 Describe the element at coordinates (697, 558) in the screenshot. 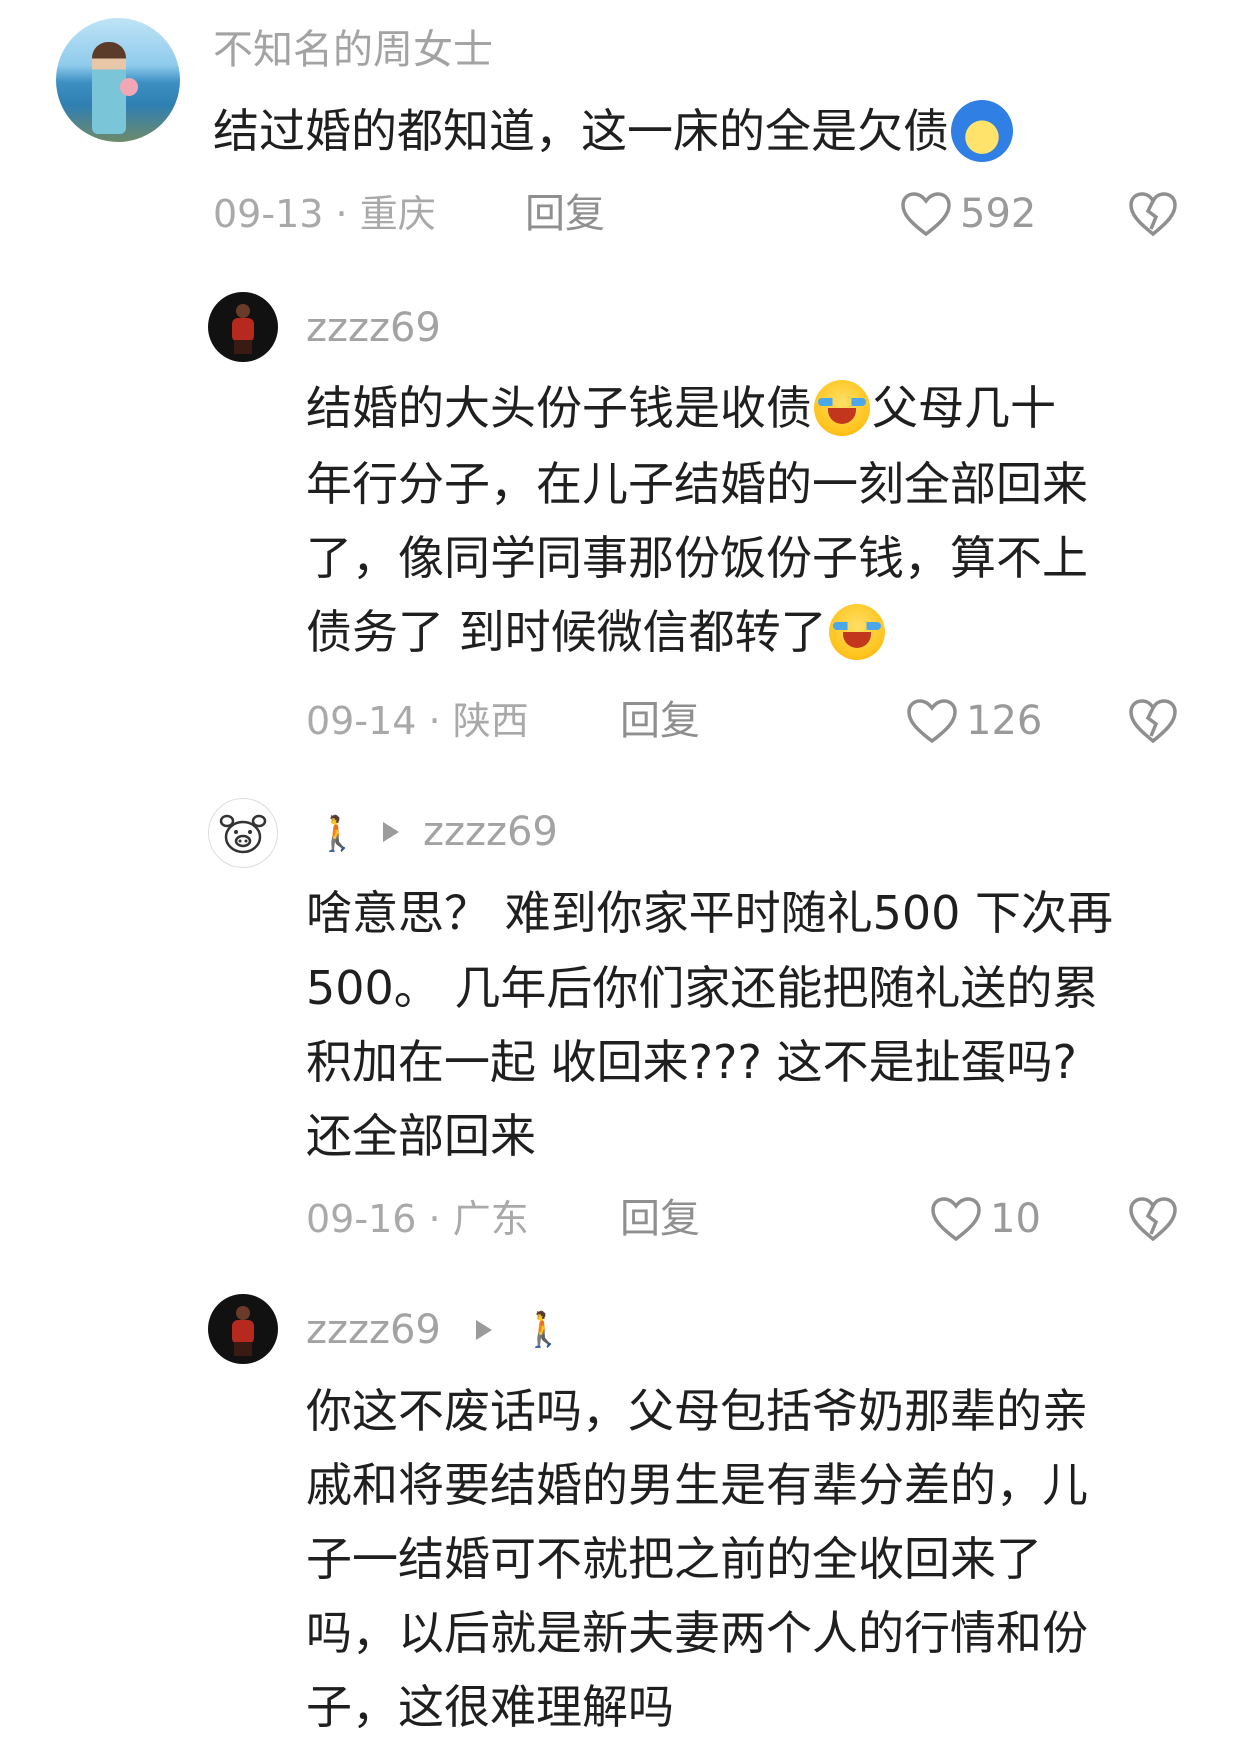

I see `comment-text-line: 了，像同学同事那份饭份子钱，算不上` at that location.